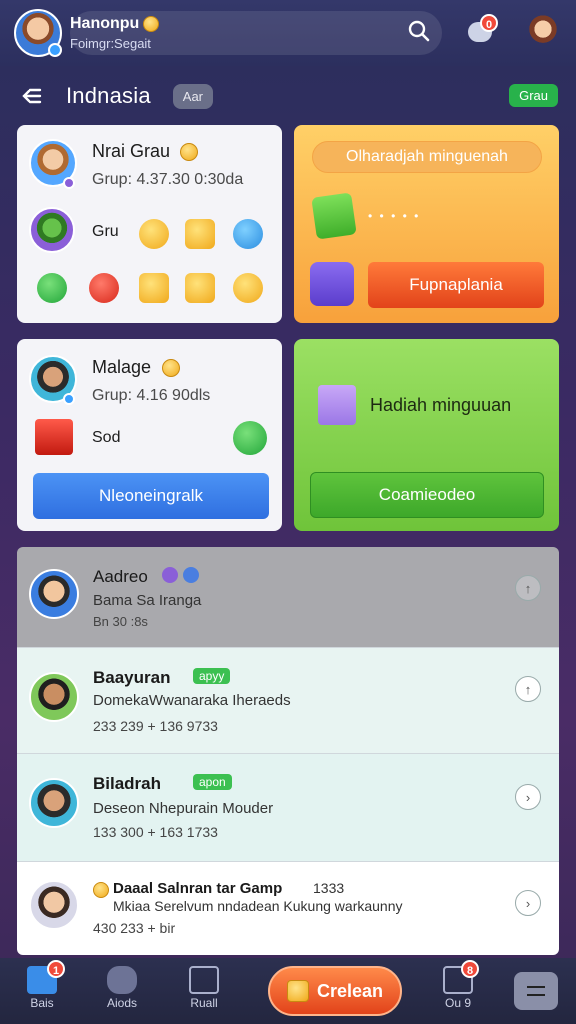  I want to click on group-chip: Grau, so click(533, 95).